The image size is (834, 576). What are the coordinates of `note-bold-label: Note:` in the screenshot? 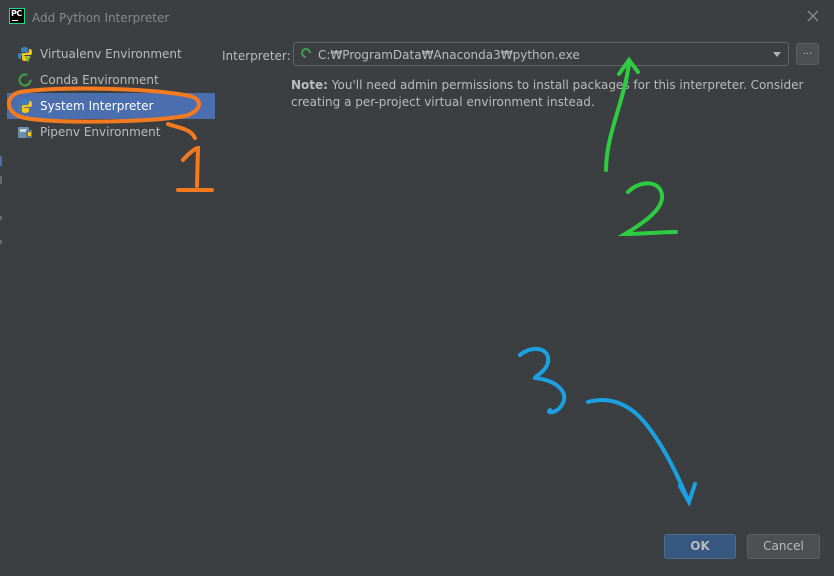 It's located at (309, 85).